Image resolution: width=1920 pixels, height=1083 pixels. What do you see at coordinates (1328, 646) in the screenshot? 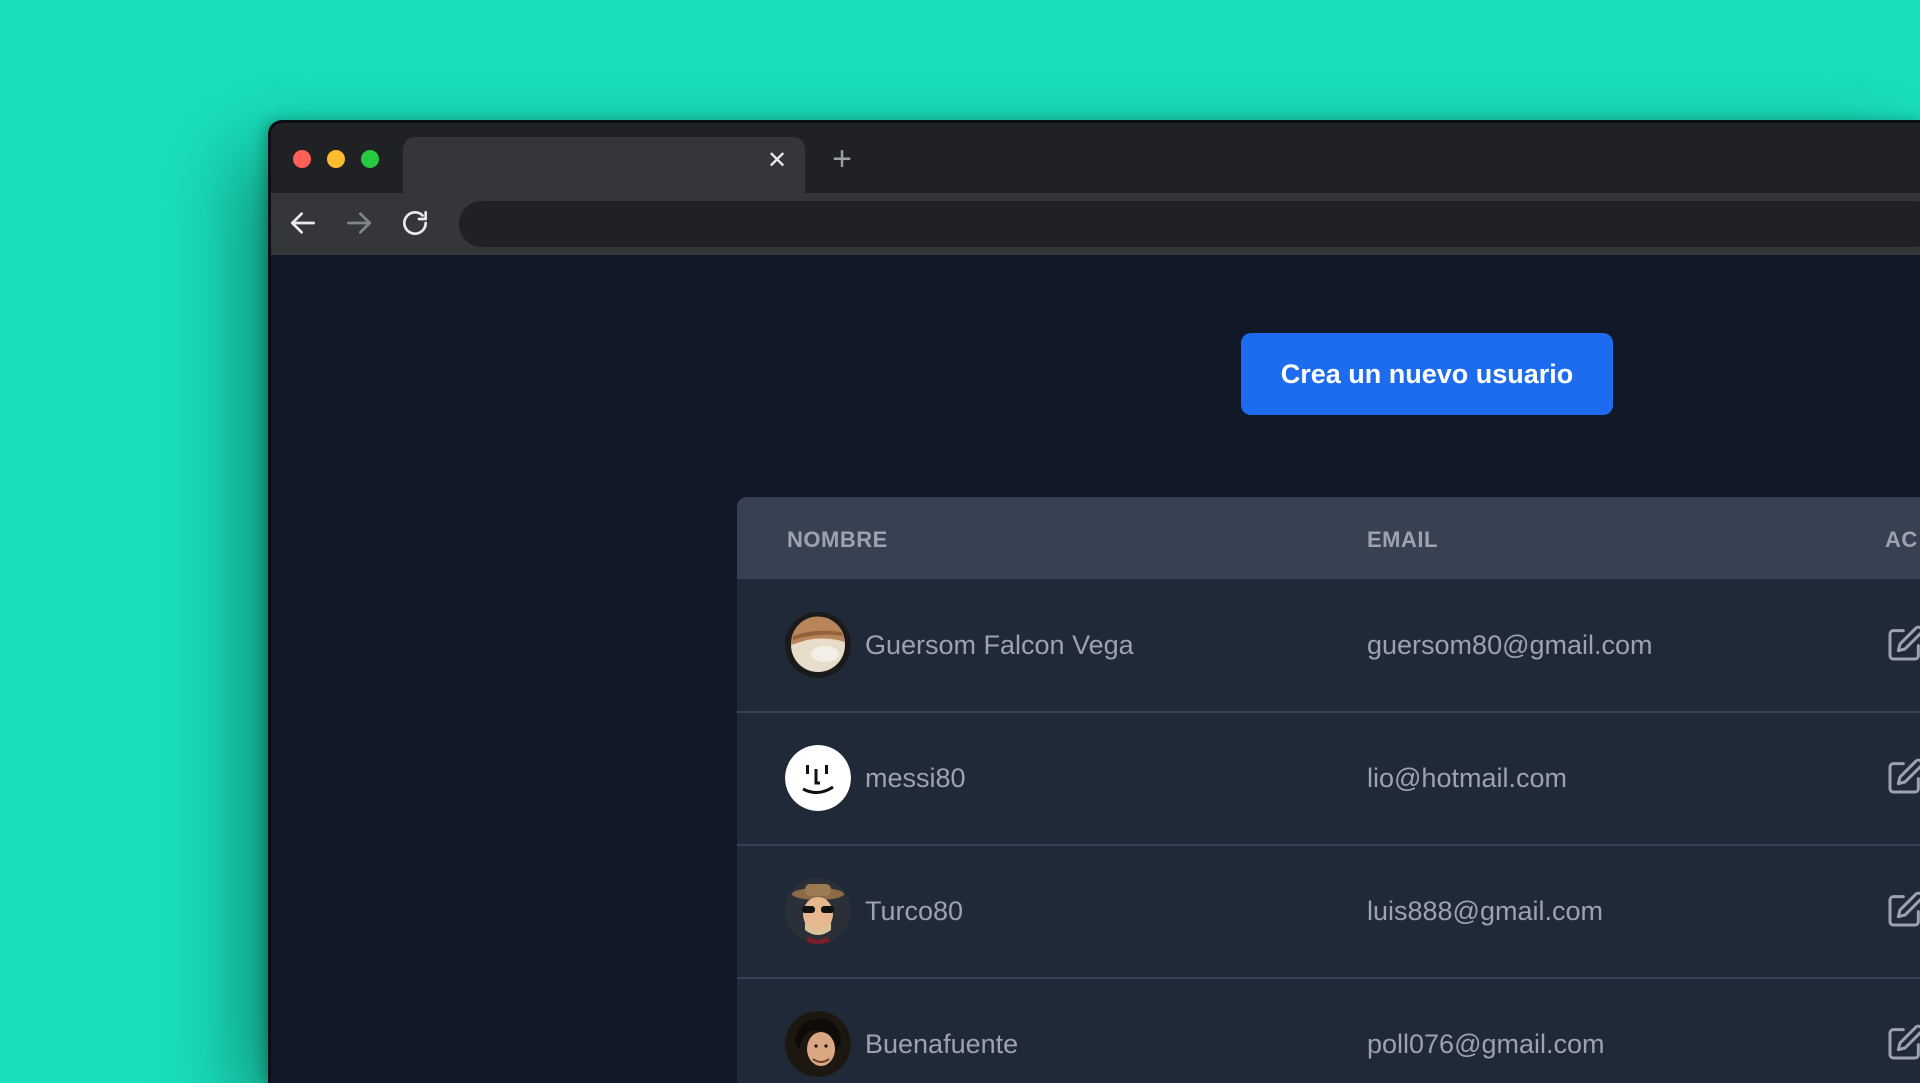
I see `table-row: Guersom Falcon Vega guersom80@gmail.com` at bounding box center [1328, 646].